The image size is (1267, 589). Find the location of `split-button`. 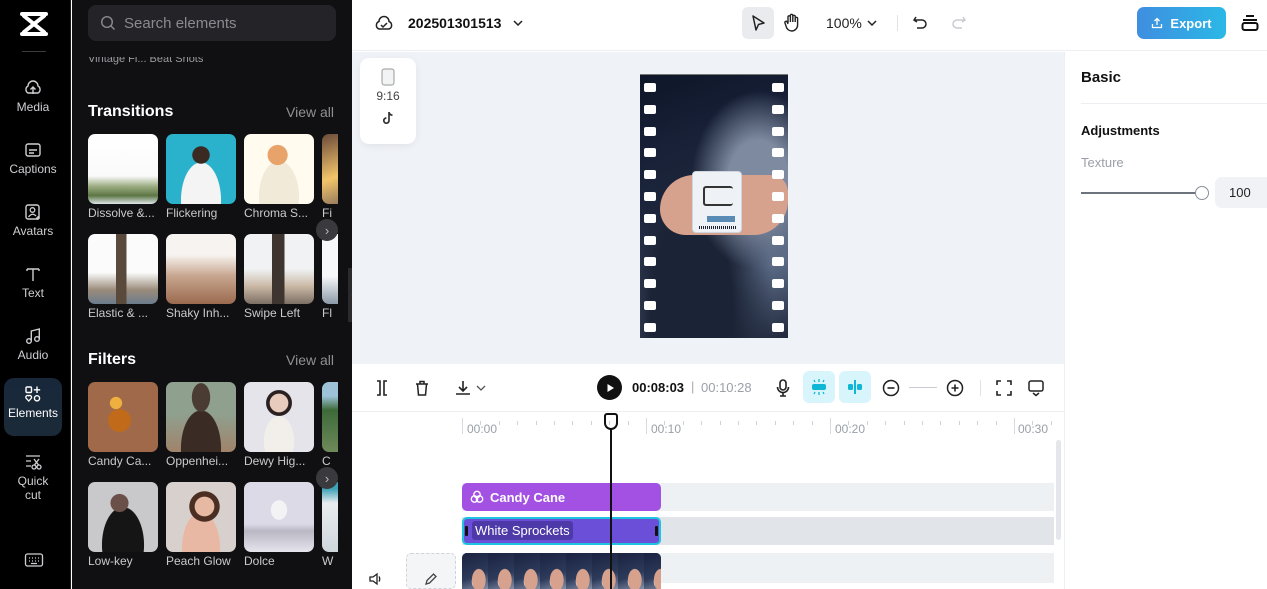

split-button is located at coordinates (382, 388).